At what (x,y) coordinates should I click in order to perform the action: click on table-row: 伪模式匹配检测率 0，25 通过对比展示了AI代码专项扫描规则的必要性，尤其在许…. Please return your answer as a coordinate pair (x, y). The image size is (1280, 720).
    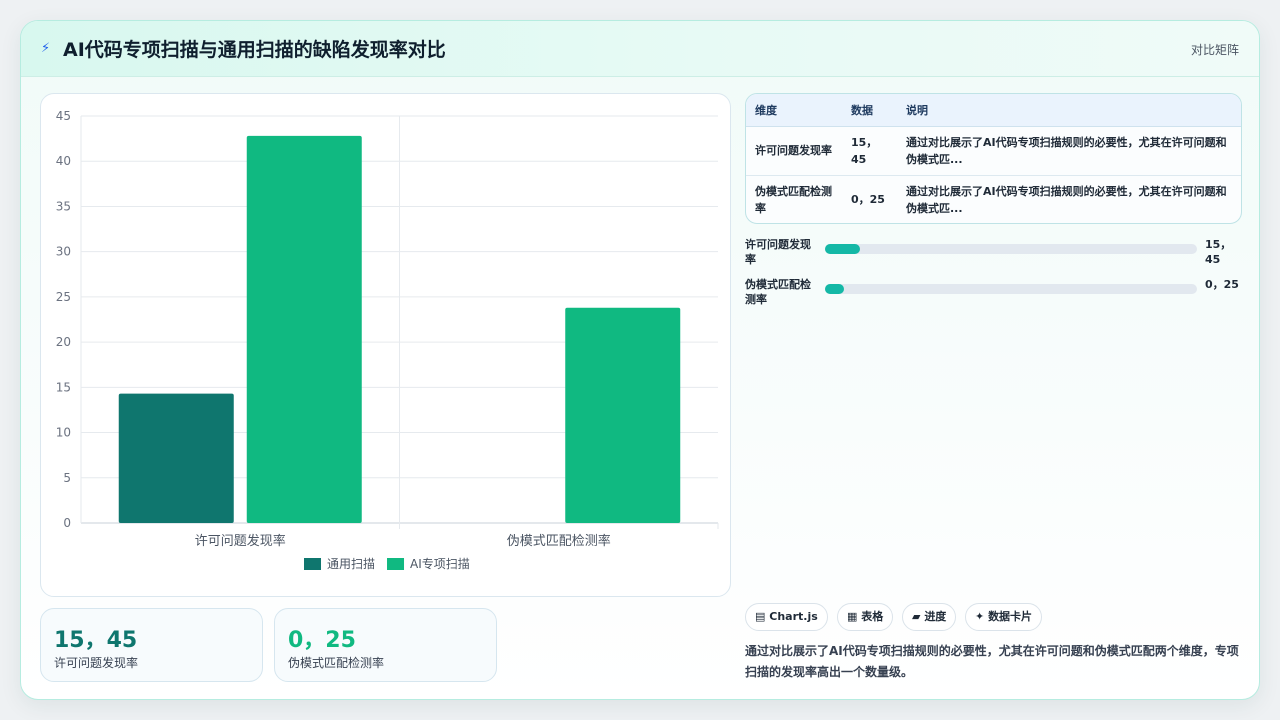
    Looking at the image, I should click on (993, 198).